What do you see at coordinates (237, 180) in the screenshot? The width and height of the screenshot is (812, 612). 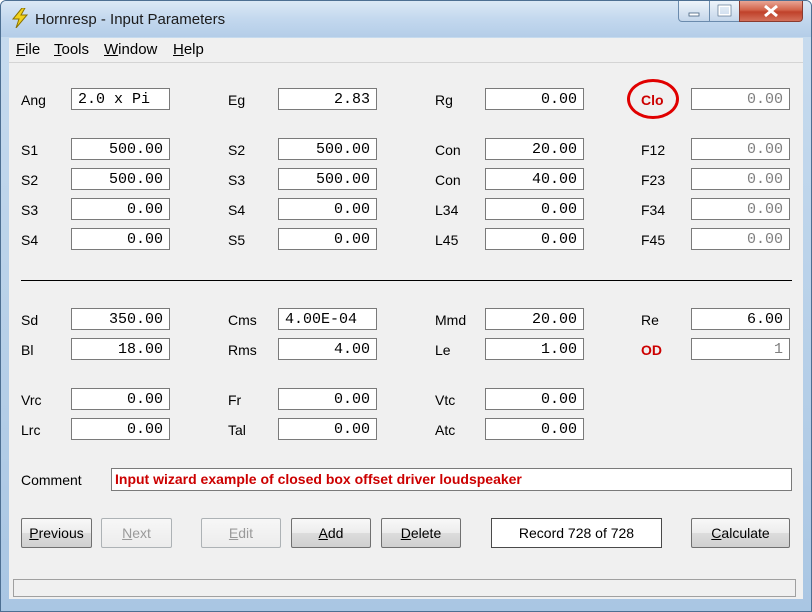 I see `label-s3-a: S3` at bounding box center [237, 180].